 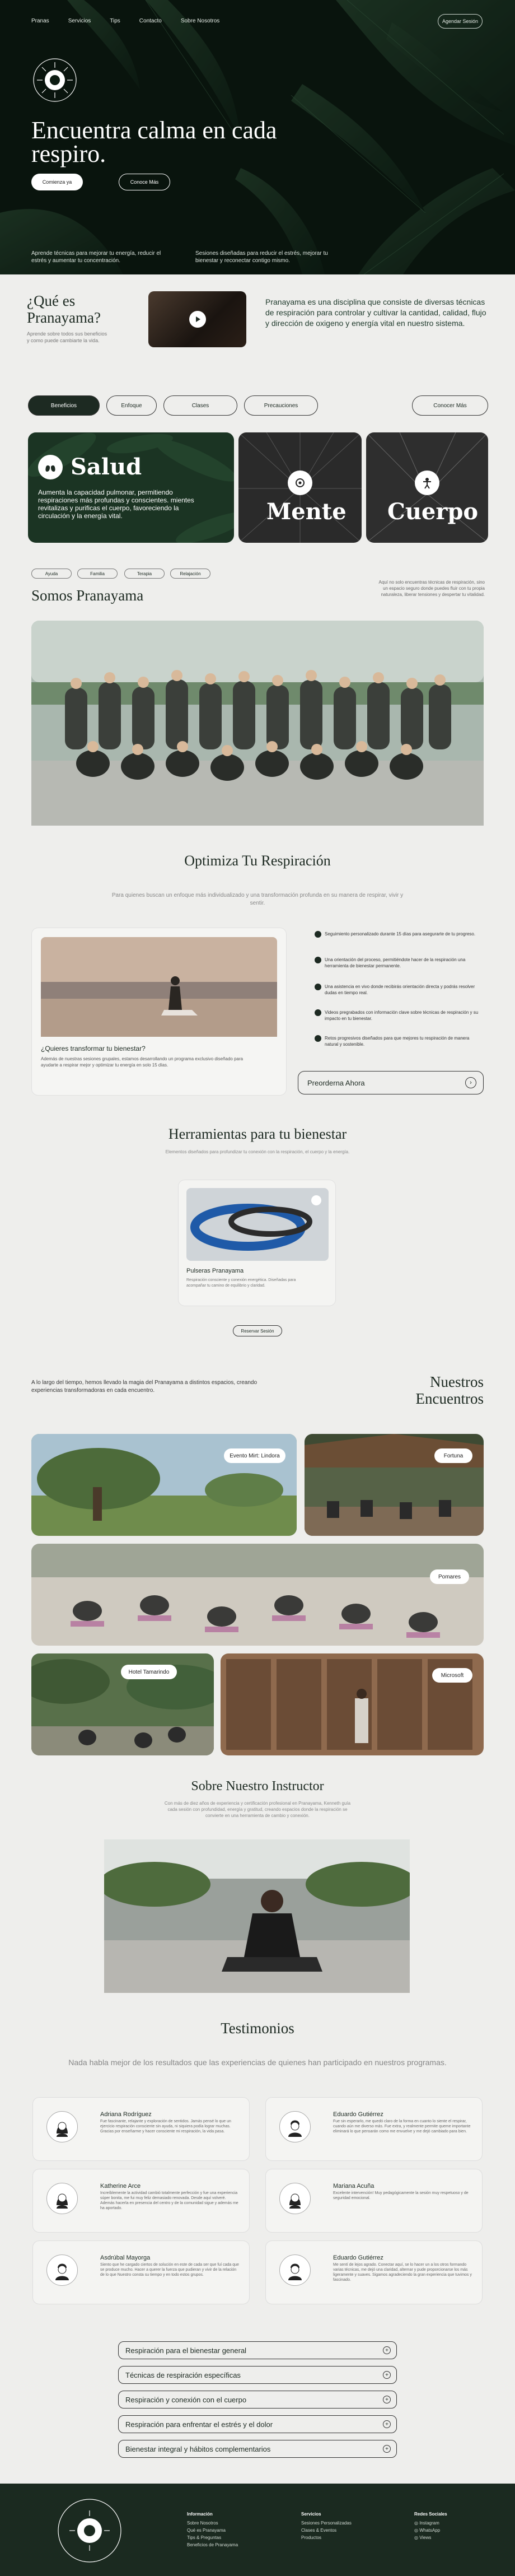 What do you see at coordinates (40, 21) in the screenshot?
I see `nav-link-pranas: Pranas` at bounding box center [40, 21].